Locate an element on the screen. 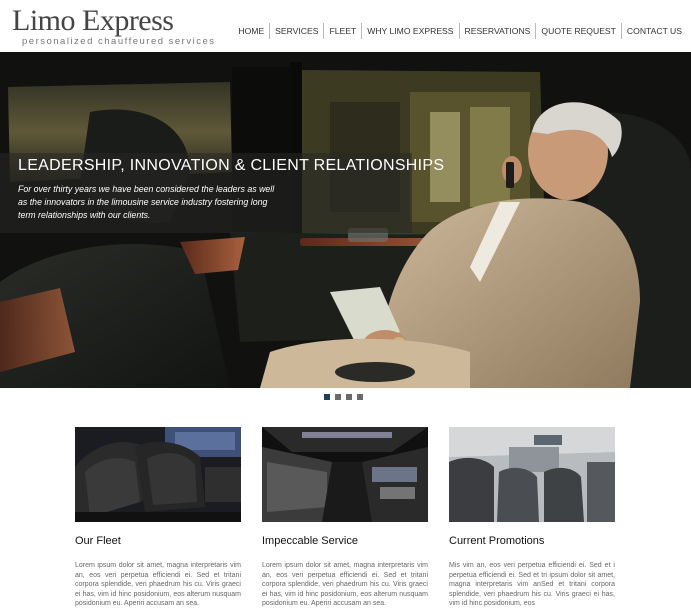 This screenshot has height=610, width=691. promotions-image-graphic is located at coordinates (532, 474).